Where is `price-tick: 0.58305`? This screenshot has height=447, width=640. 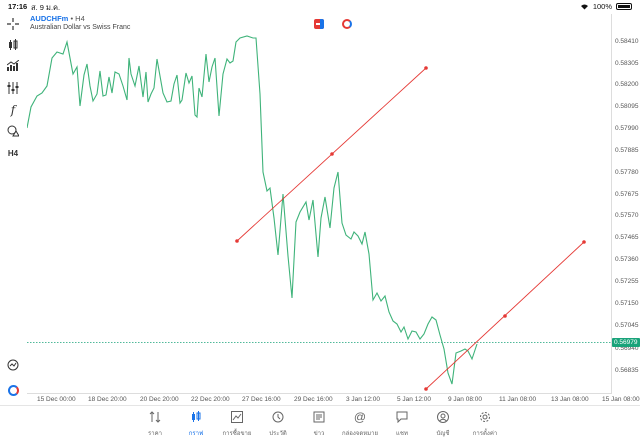
price-tick: 0.58305 is located at coordinates (627, 63).